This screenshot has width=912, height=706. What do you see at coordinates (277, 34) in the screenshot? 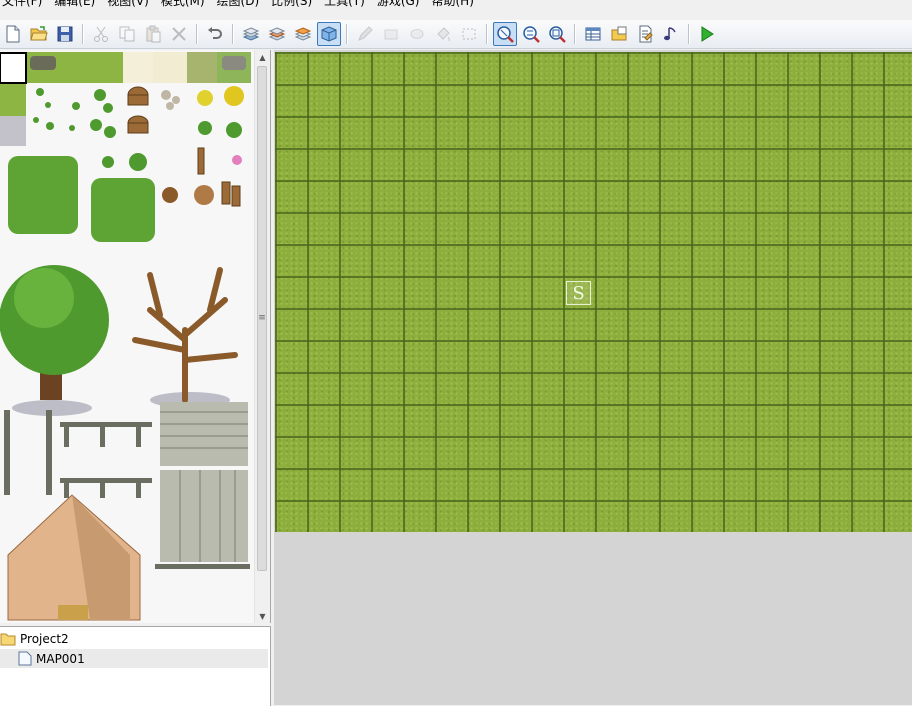
I see `layer-2-icon` at bounding box center [277, 34].